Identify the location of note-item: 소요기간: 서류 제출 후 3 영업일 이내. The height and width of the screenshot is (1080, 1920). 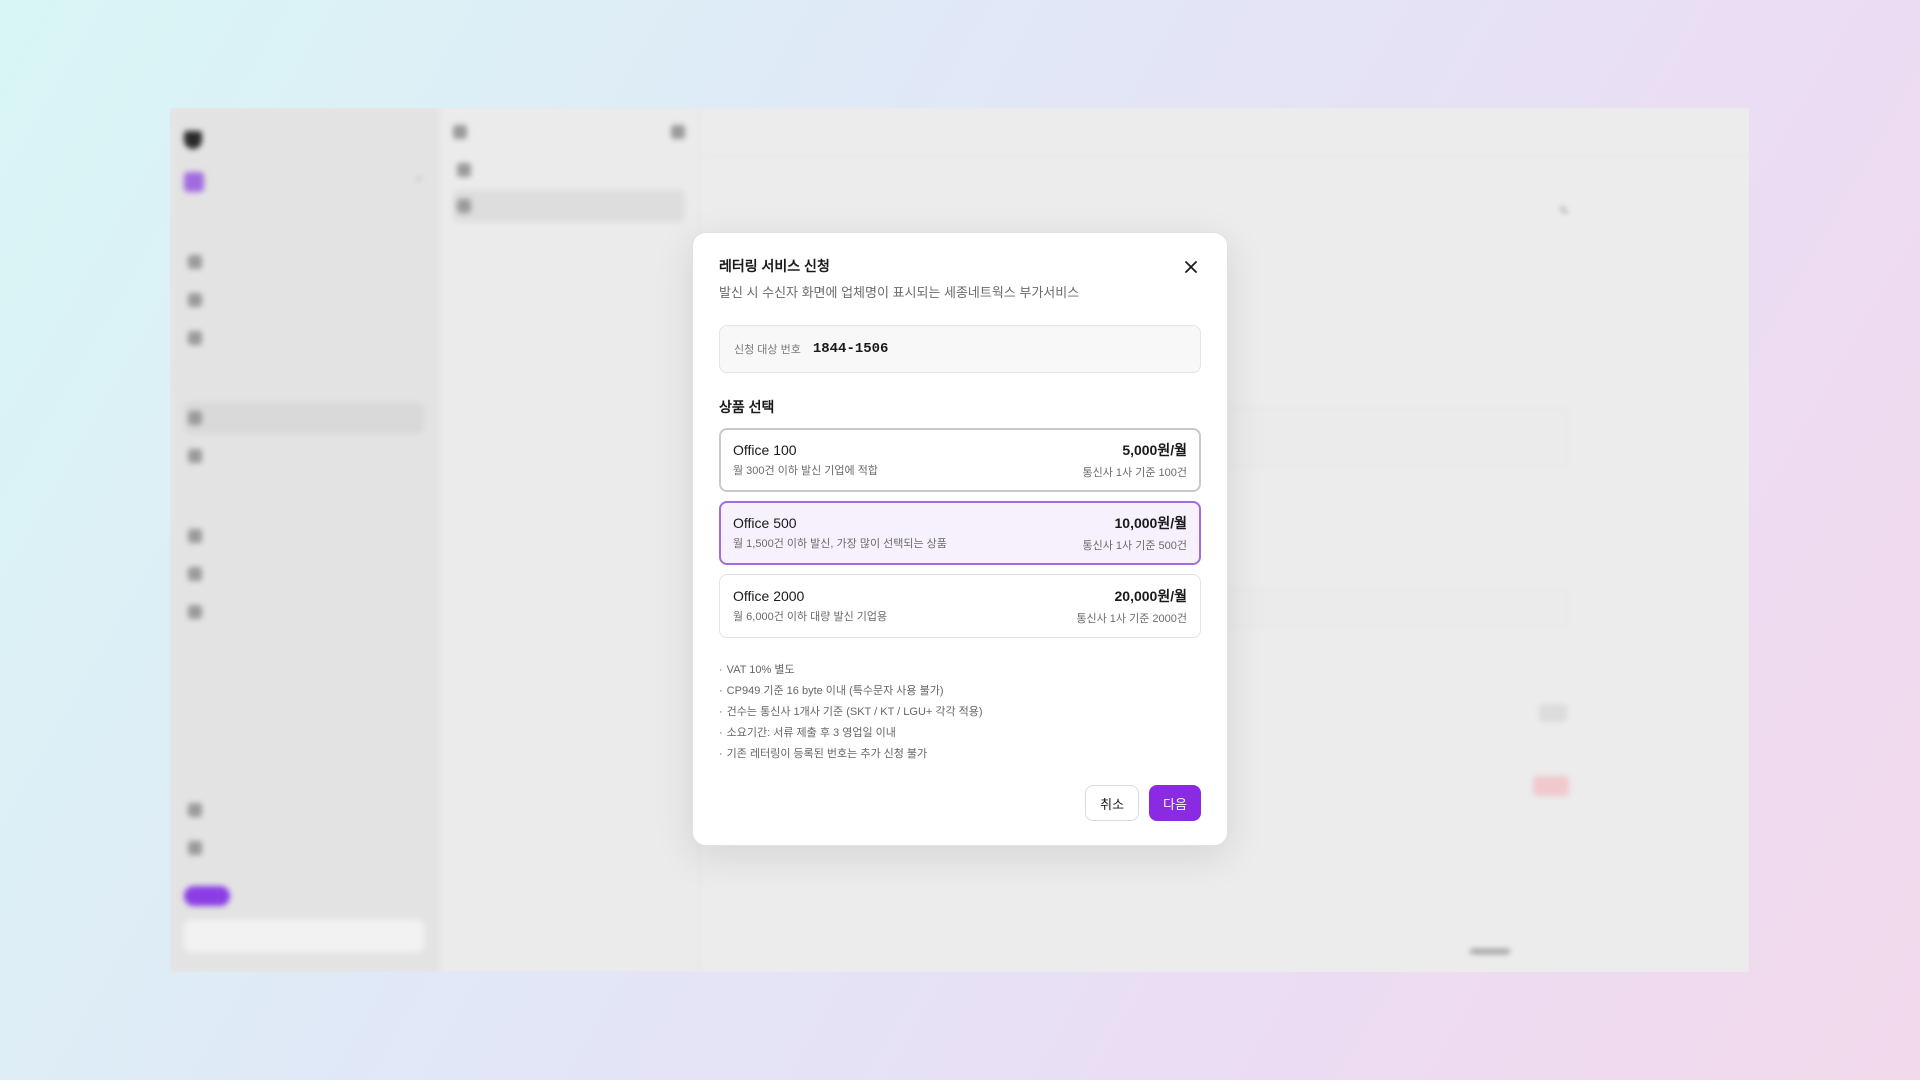
(960, 733).